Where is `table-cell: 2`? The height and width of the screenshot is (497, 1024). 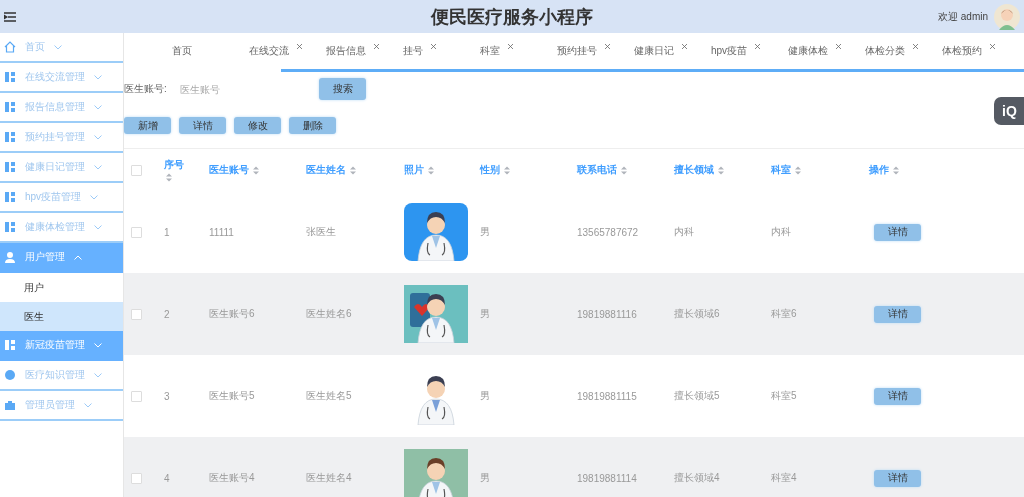 table-cell: 2 is located at coordinates (167, 314).